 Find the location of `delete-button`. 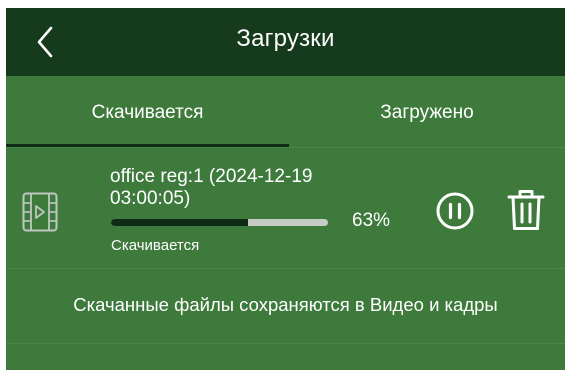

delete-button is located at coordinates (526, 210).